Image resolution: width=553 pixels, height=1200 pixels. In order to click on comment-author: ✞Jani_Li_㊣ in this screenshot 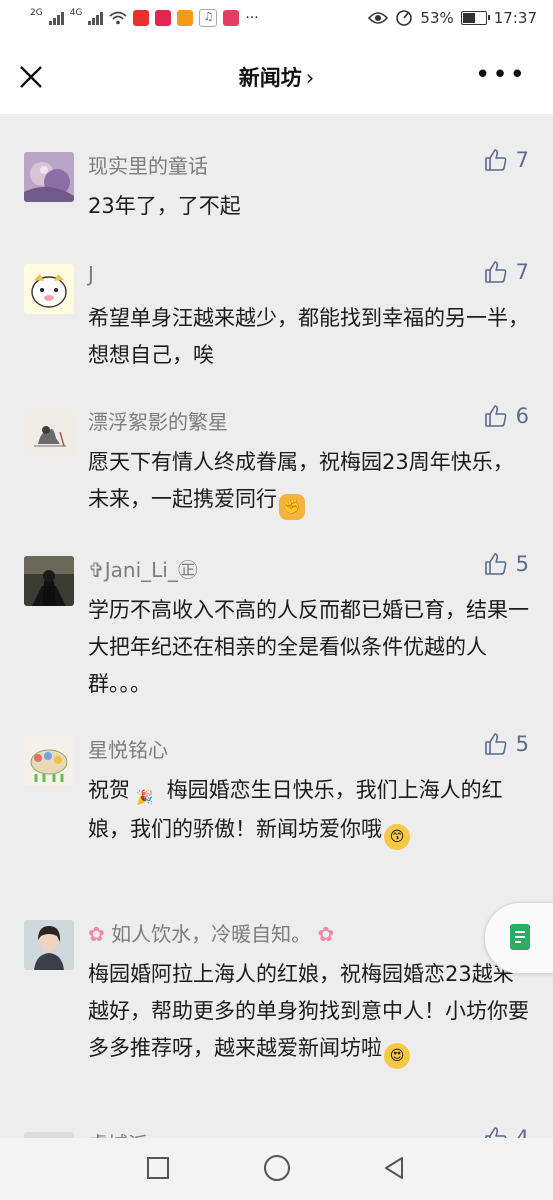, I will do `click(143, 568)`.